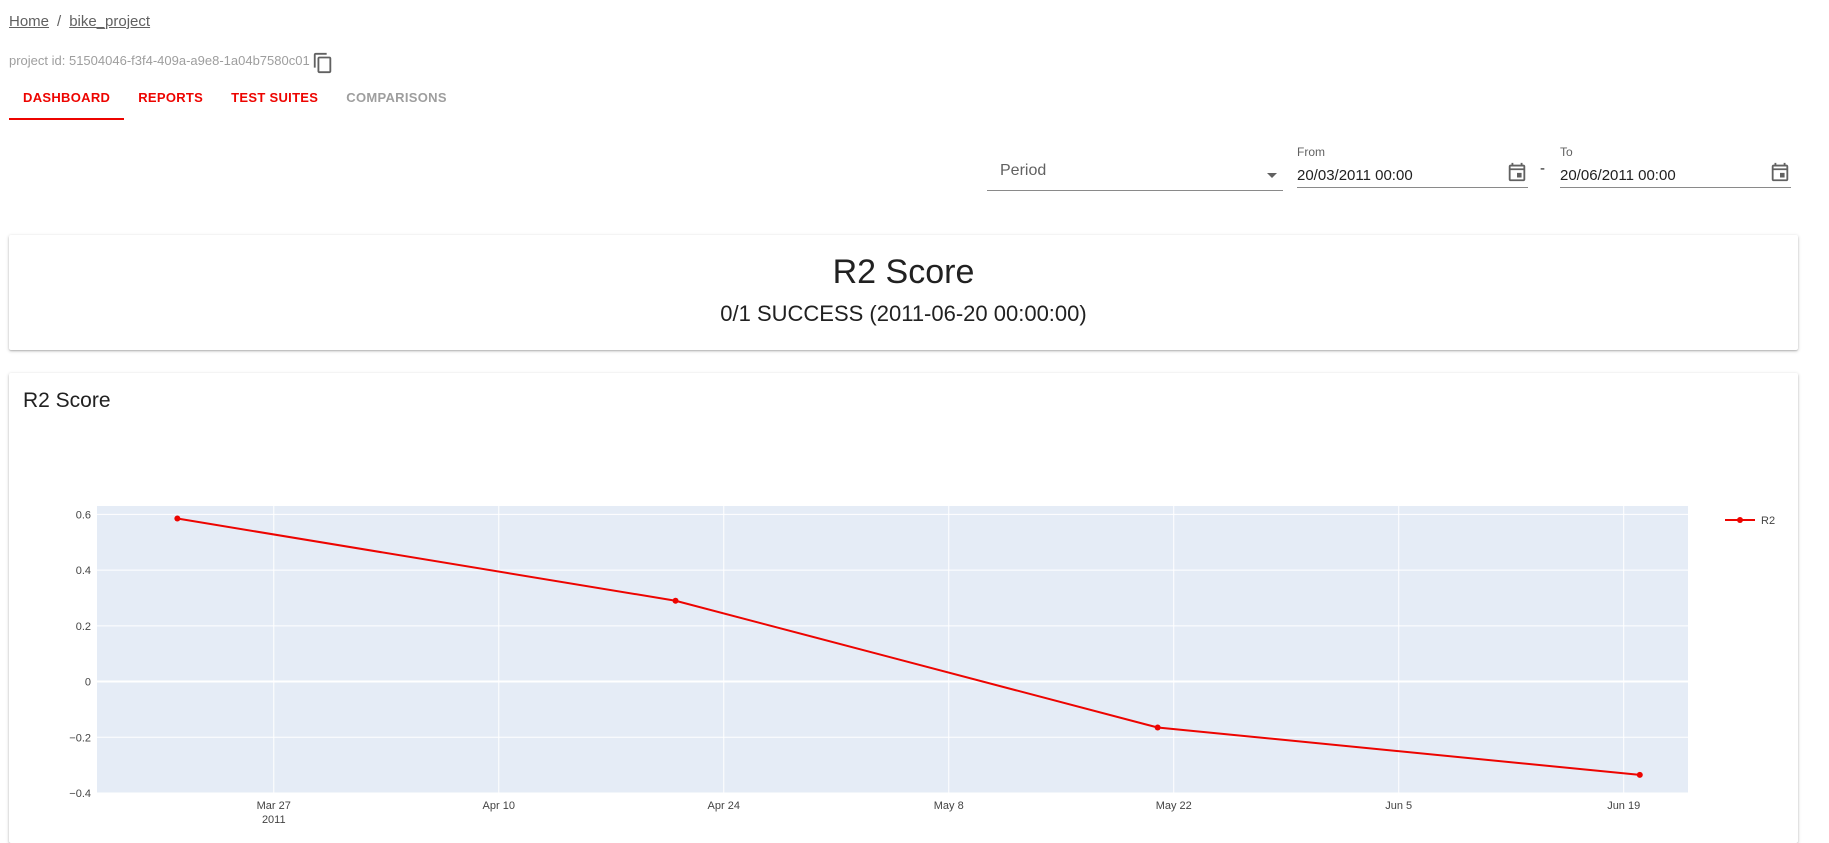 Image resolution: width=1829 pixels, height=843 pixels. Describe the element at coordinates (1412, 176) in the screenshot. I see `from-date-input` at that location.